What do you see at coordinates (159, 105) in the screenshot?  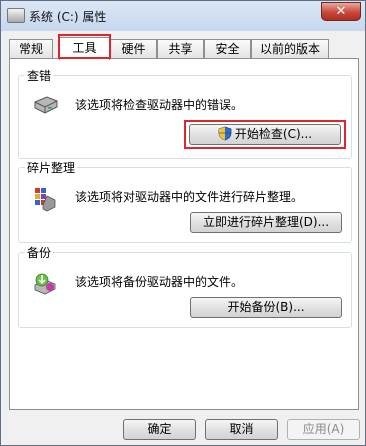 I see `group-description: 该选项将检查驱动器中的错误。` at bounding box center [159, 105].